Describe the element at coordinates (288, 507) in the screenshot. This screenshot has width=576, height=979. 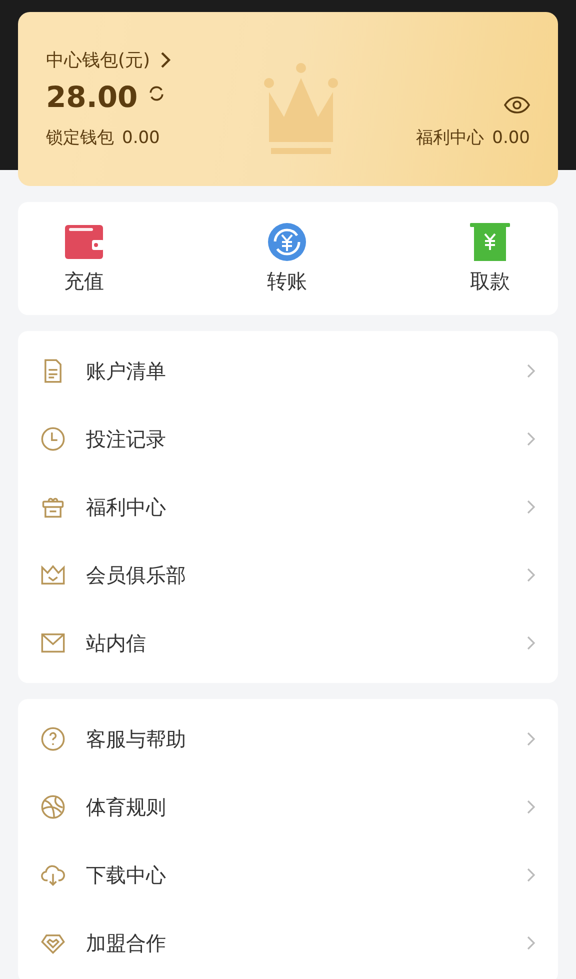
I see `menu-item: 福利中心` at that location.